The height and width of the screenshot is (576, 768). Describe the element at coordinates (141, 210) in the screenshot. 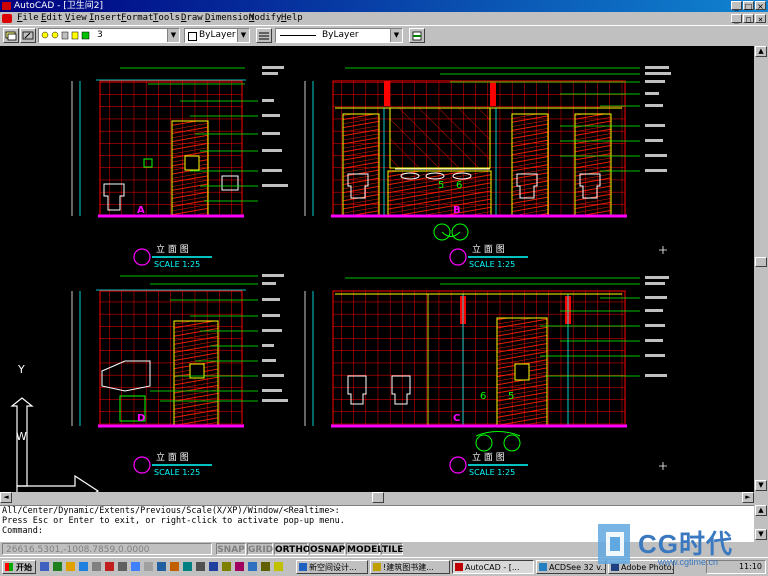

I see `view-a-letter: A` at that location.